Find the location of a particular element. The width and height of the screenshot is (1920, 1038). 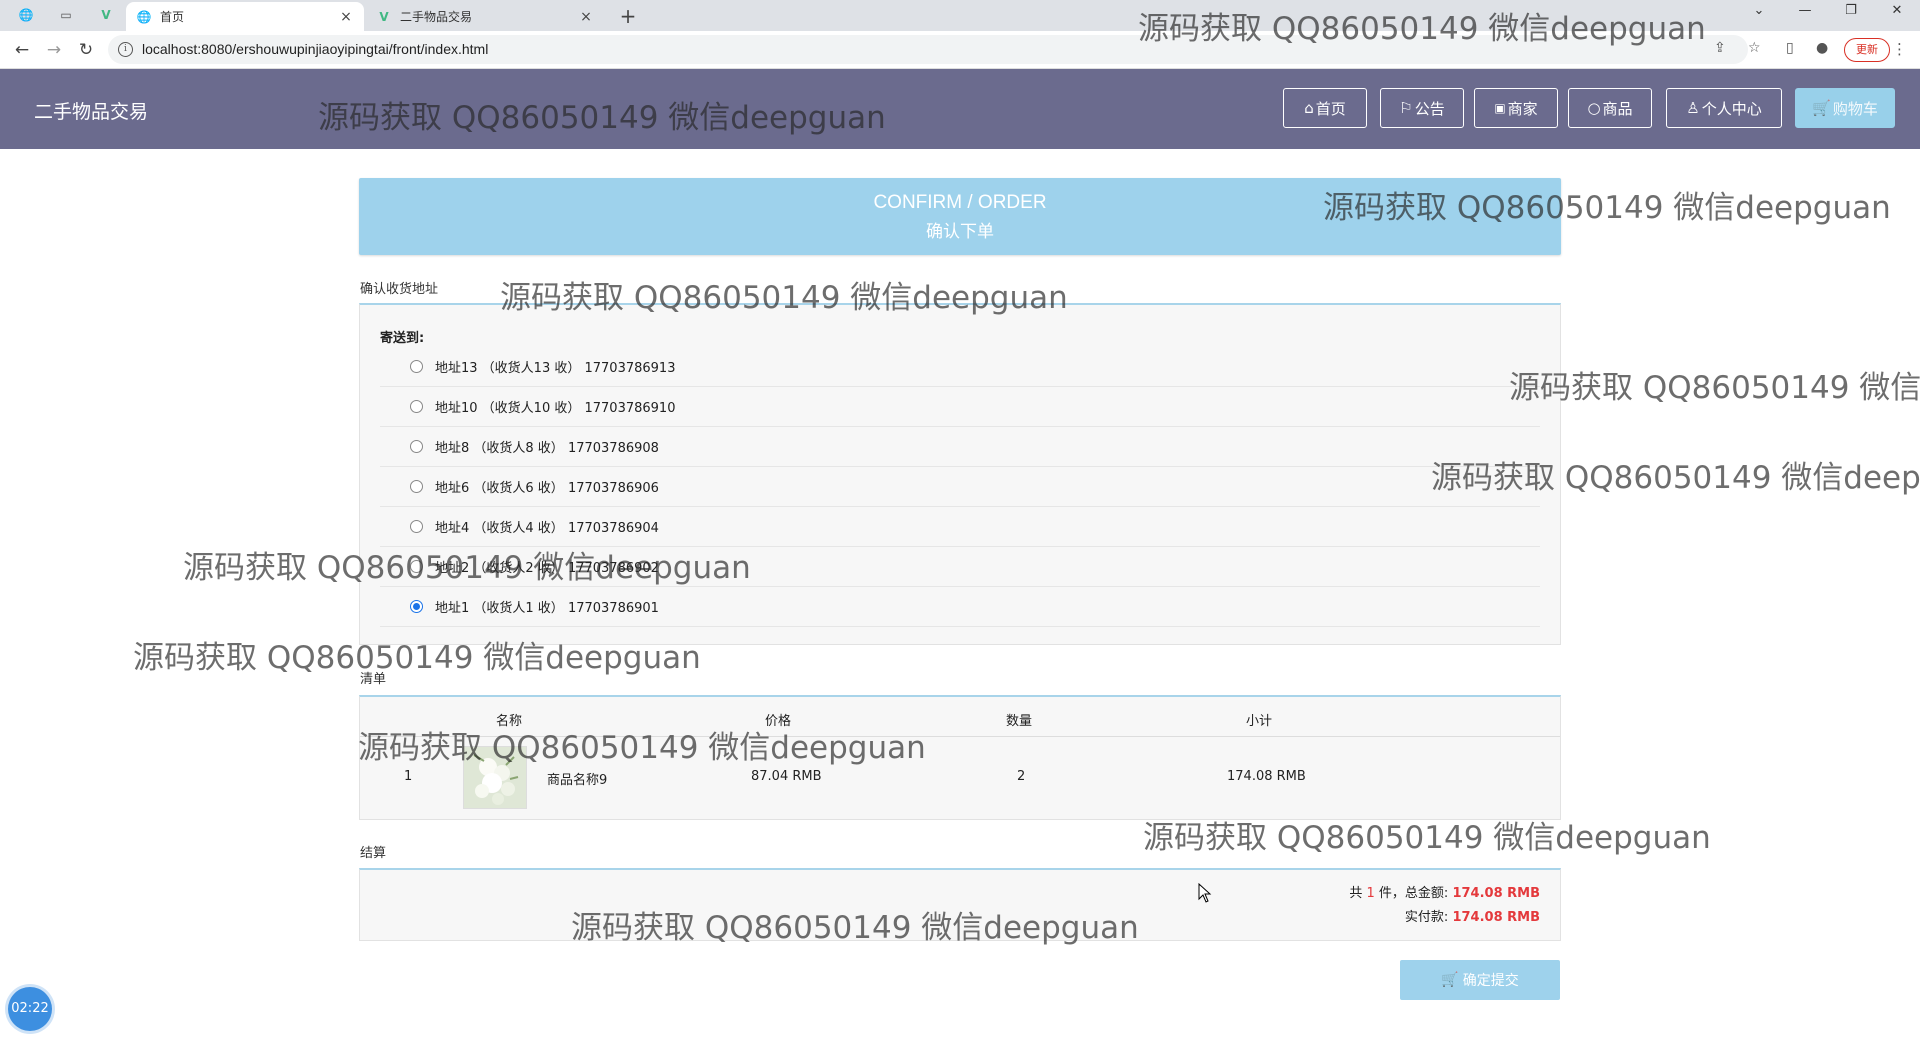

tab-title: 二手物品交易 is located at coordinates (436, 17).